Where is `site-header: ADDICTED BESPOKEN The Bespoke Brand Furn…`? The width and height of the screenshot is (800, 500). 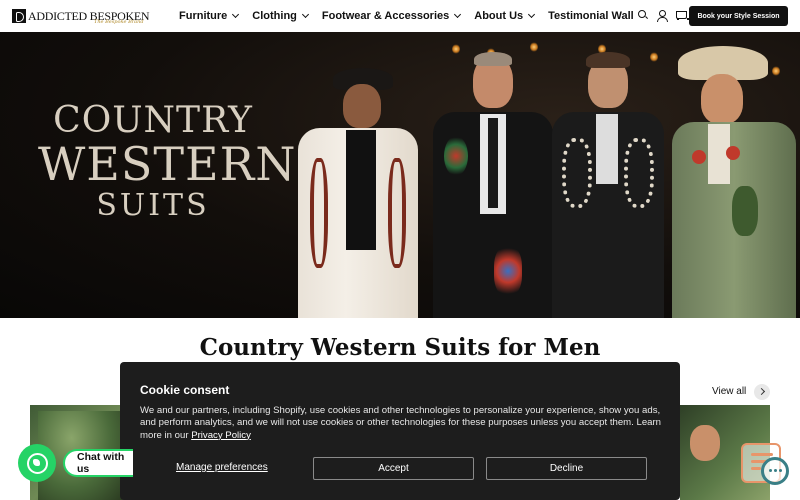 site-header: ADDICTED BESPOKEN The Bespoke Brand Furn… is located at coordinates (400, 16).